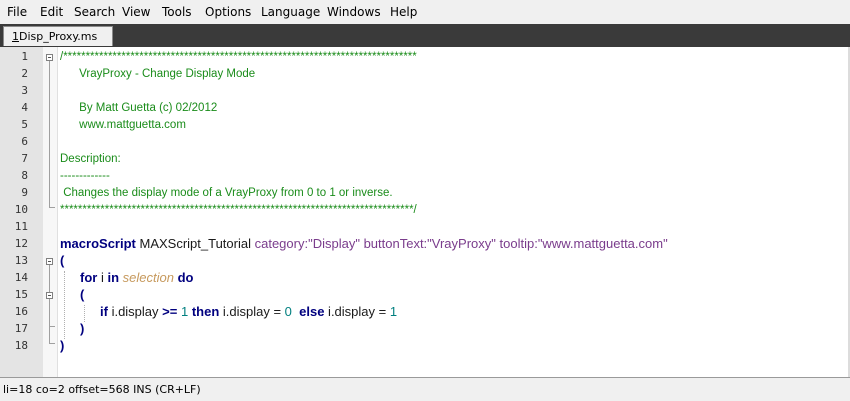  What do you see at coordinates (94, 12) in the screenshot?
I see `menu-search: Search` at bounding box center [94, 12].